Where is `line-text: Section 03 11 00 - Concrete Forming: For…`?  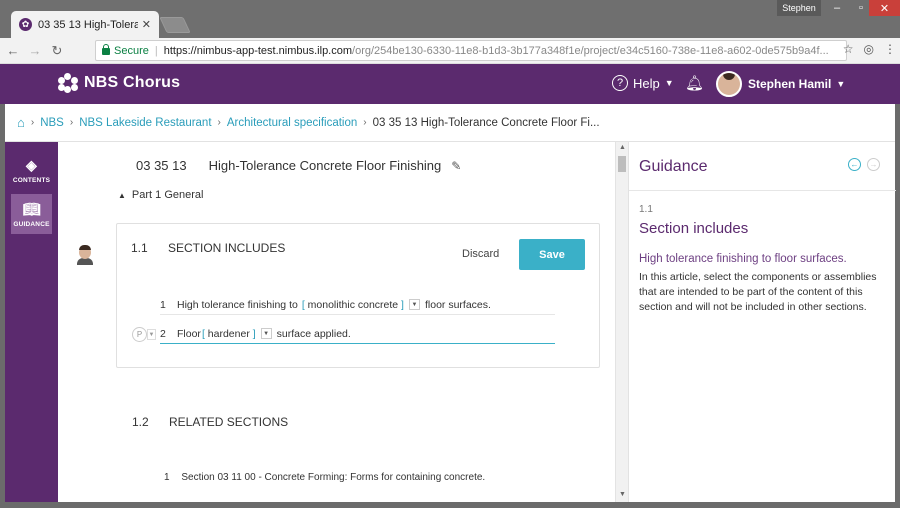 line-text: Section 03 11 00 - Concrete Forming: For… is located at coordinates (333, 477).